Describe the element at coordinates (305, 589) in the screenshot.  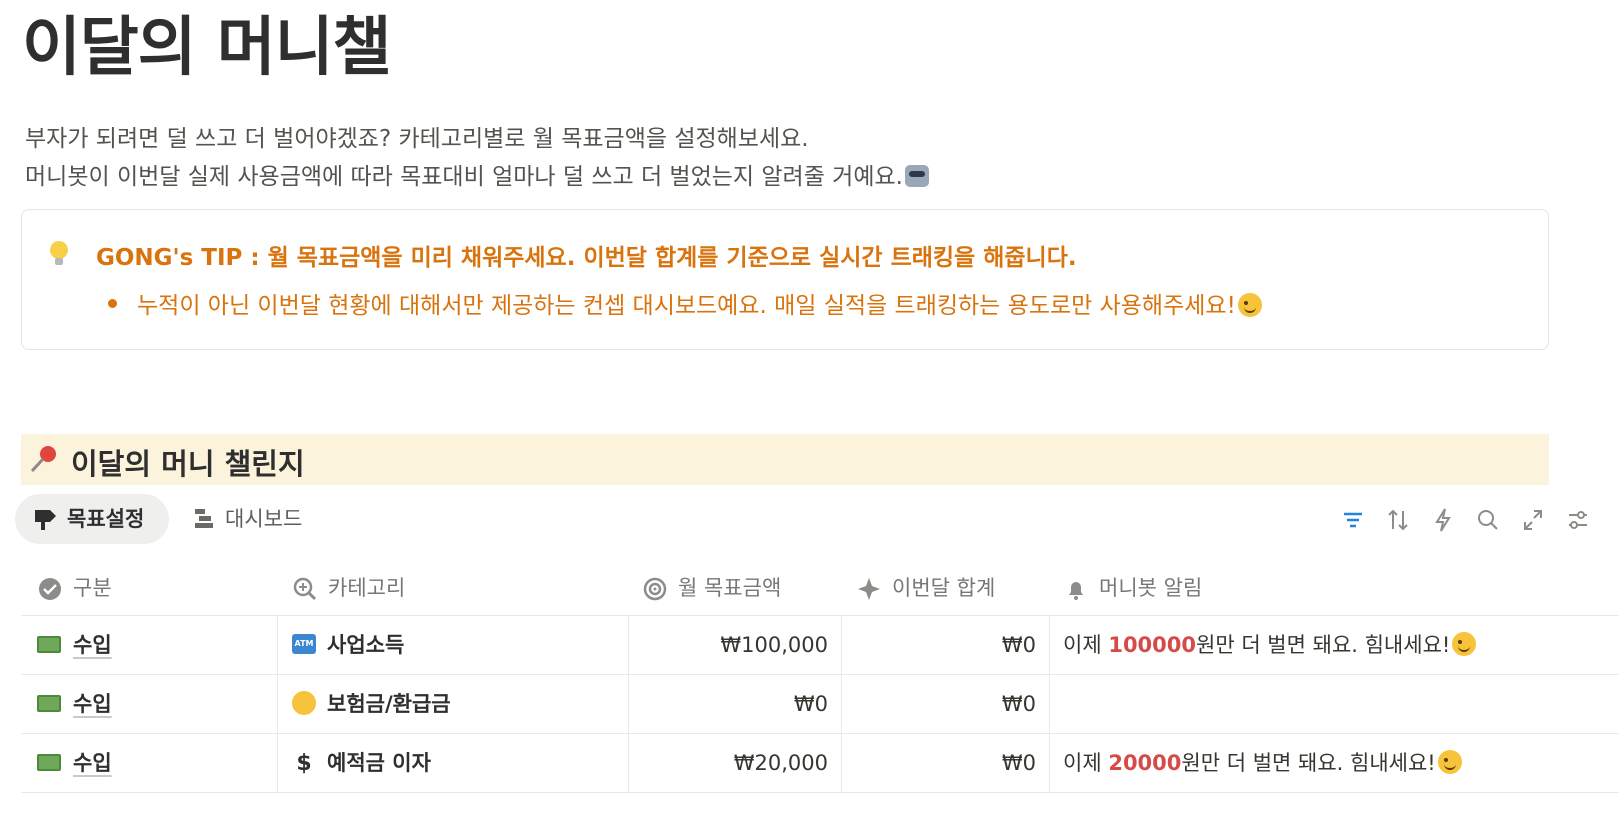
I see `zoom-in-icon` at that location.